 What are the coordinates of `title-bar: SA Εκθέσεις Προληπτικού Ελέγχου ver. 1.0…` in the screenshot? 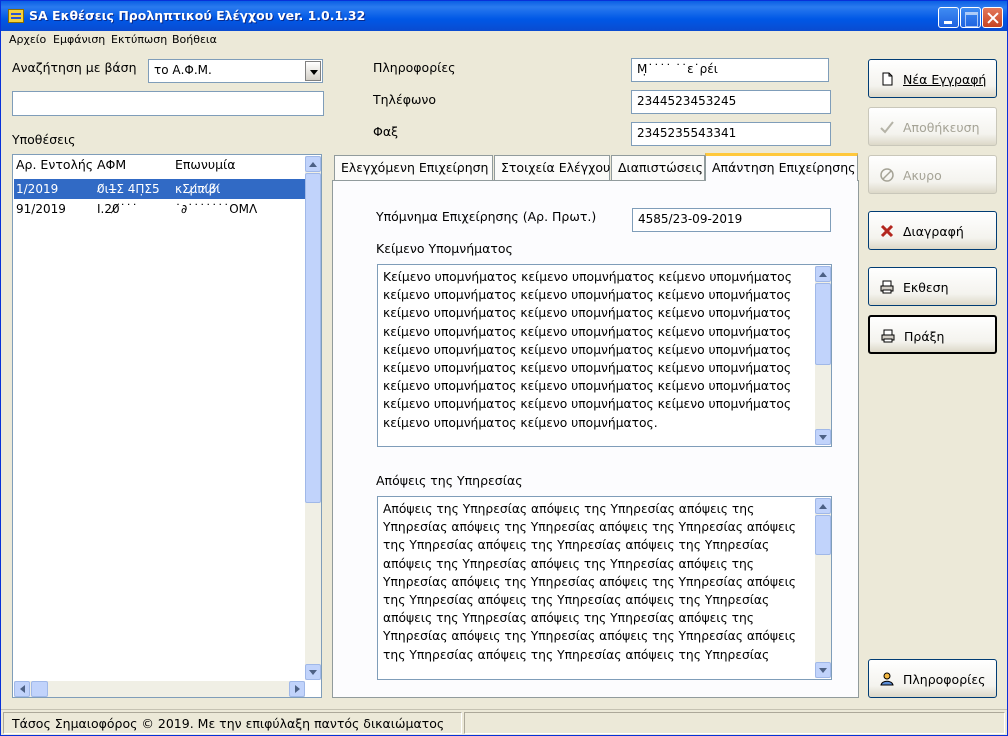 It's located at (504, 16).